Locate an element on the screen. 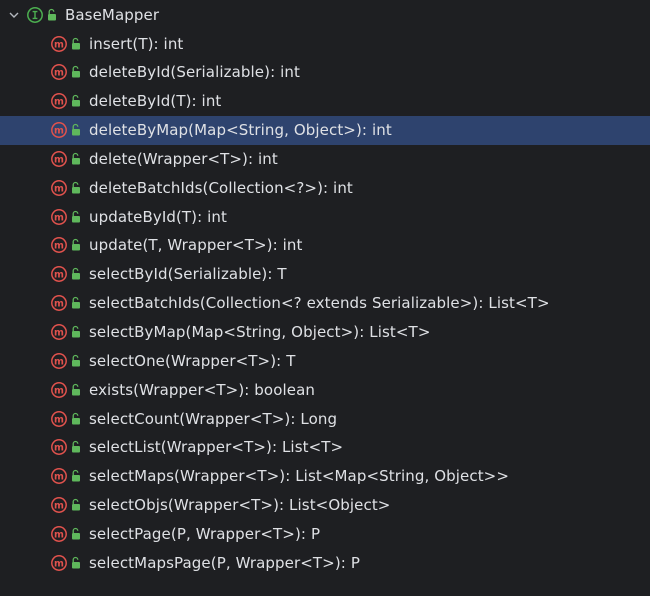 This screenshot has height=596, width=650. tree-method-item: m deleteByMap(Map<String, Object>): int is located at coordinates (325, 130).